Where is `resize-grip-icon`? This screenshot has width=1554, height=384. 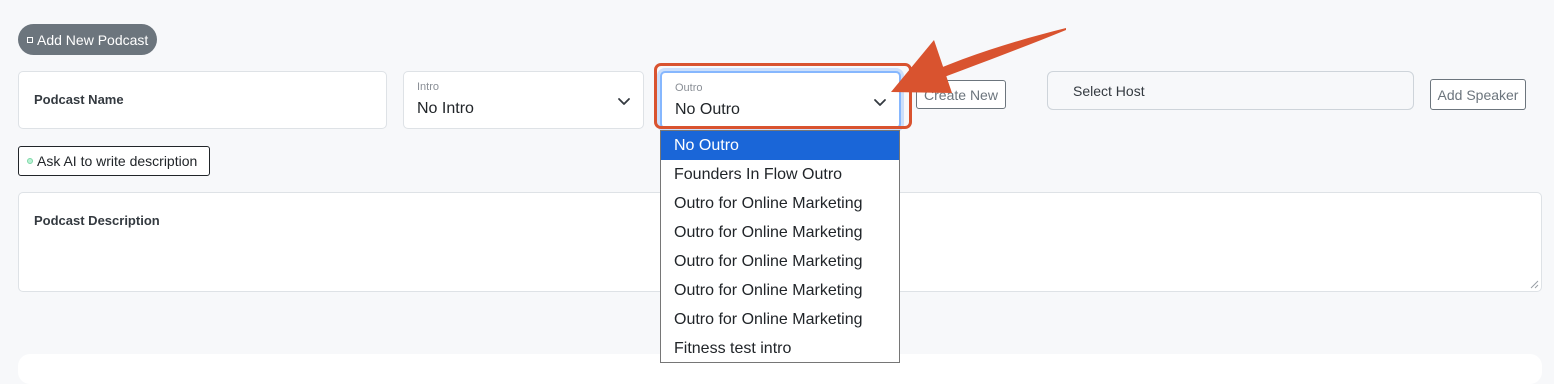
resize-grip-icon is located at coordinates (1534, 284).